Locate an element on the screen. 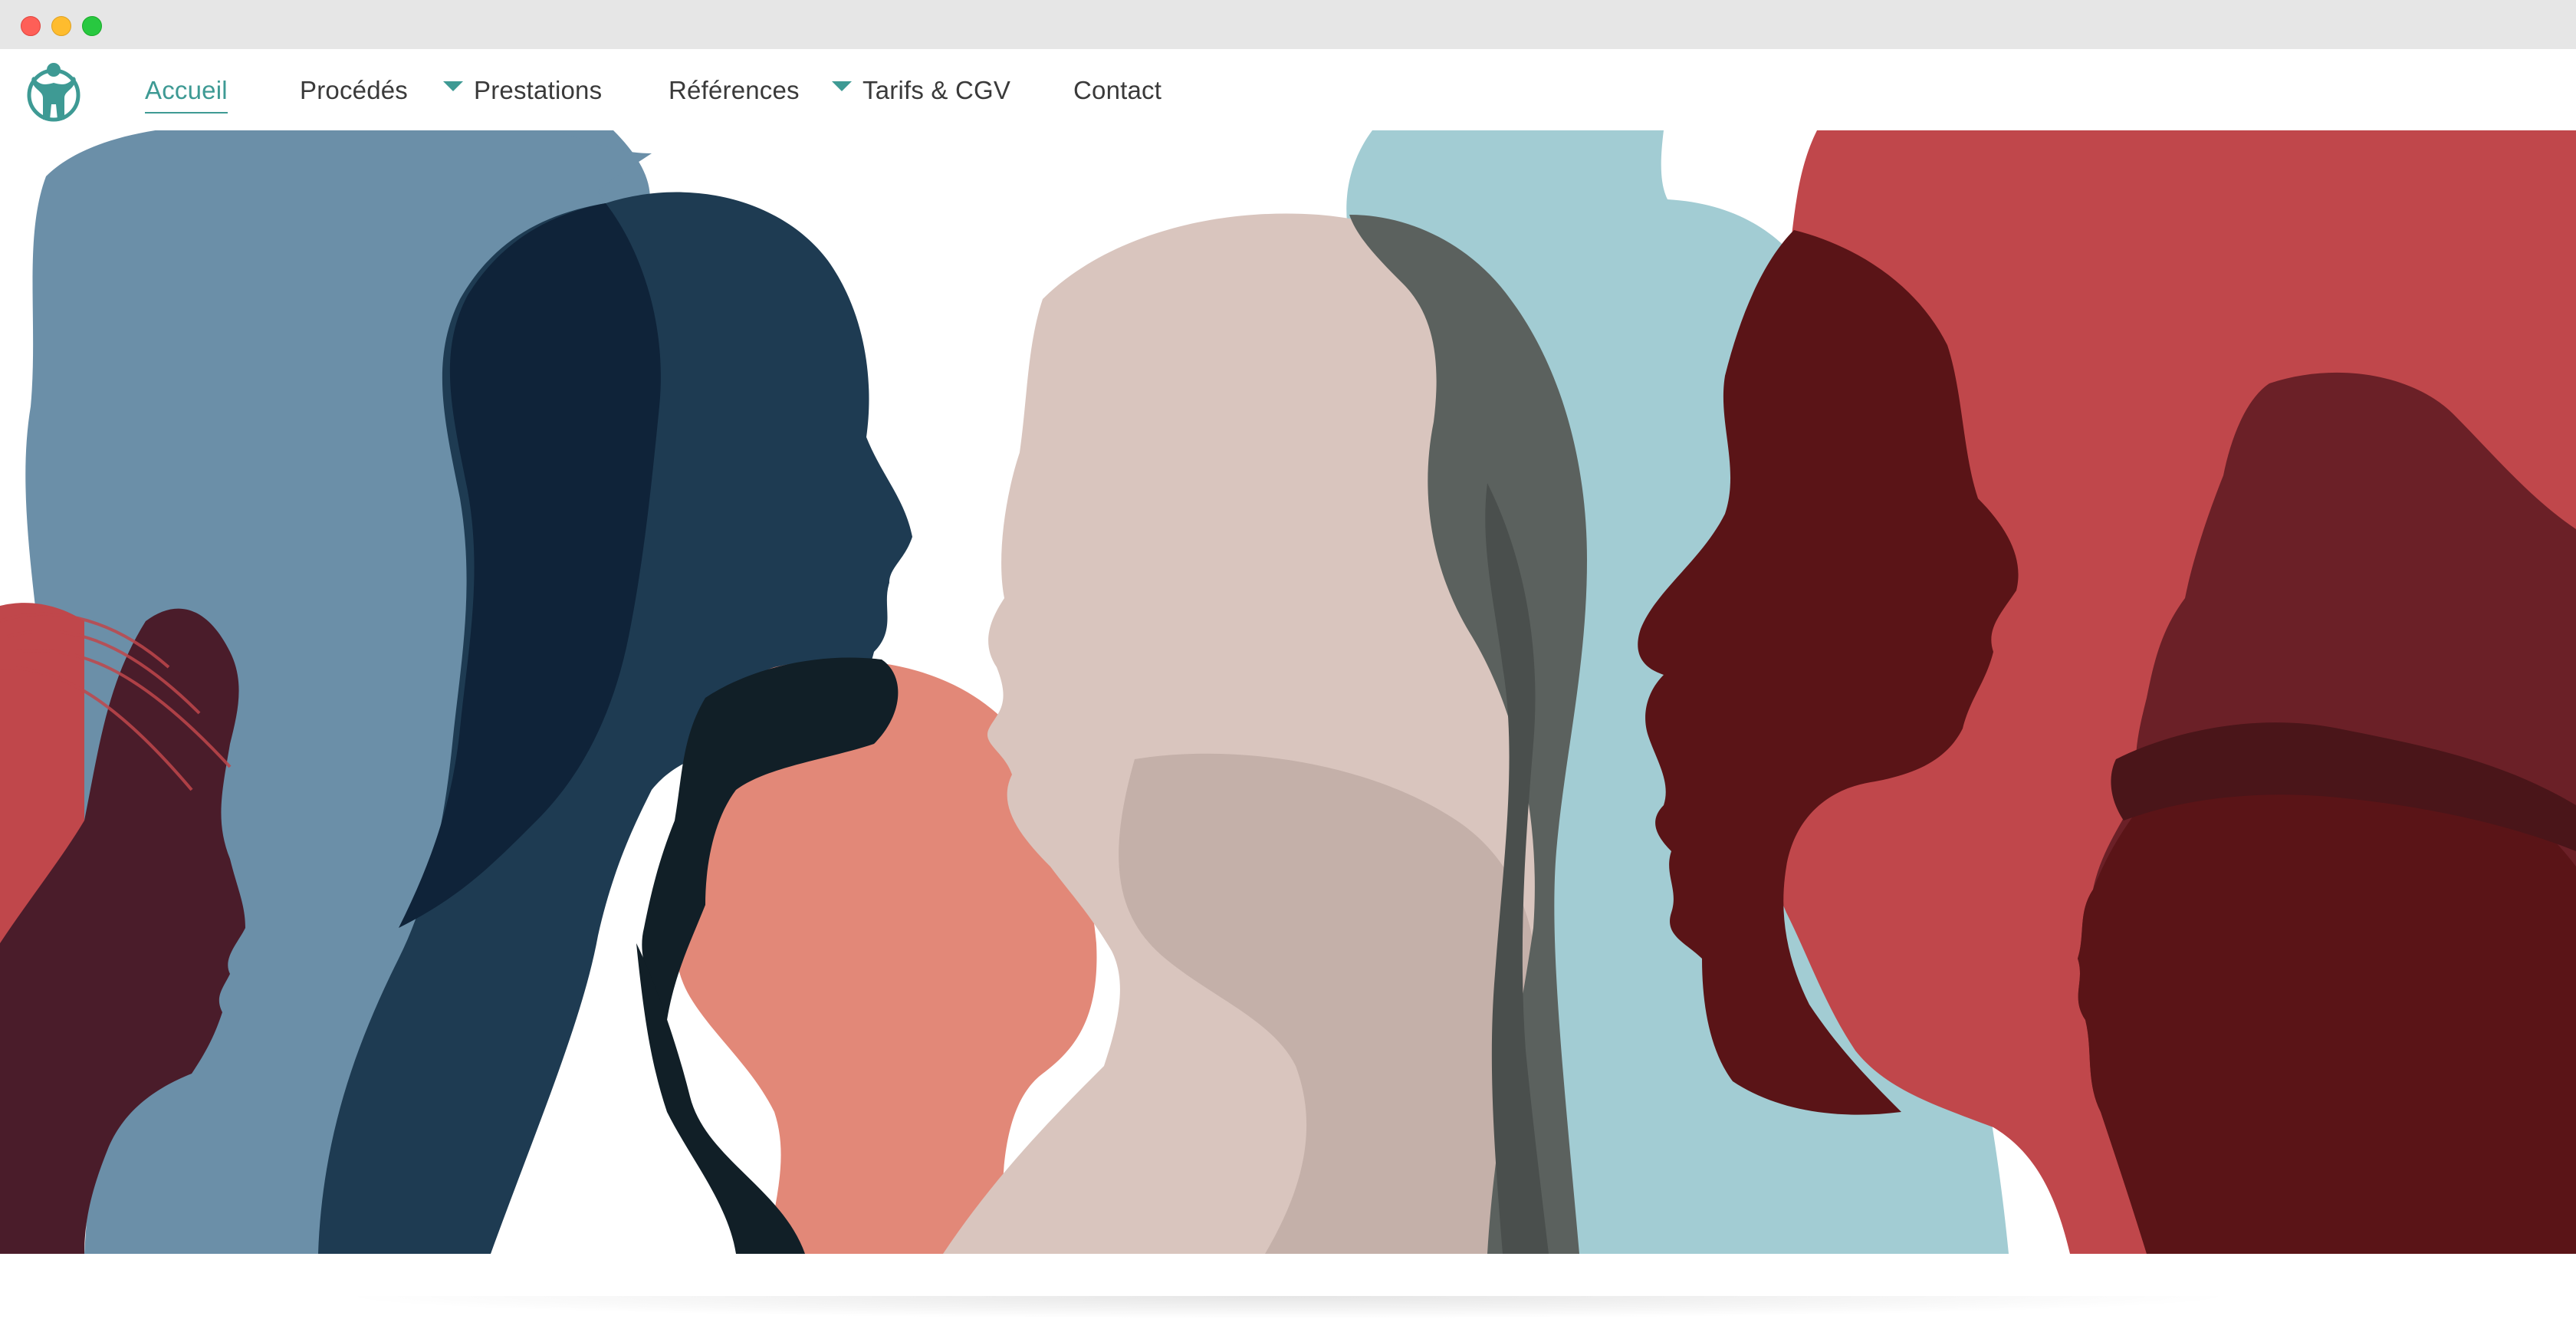 This screenshot has width=2576, height=1319. nav-item-tarifs-cgv: Tarifs & CGV is located at coordinates (921, 90).